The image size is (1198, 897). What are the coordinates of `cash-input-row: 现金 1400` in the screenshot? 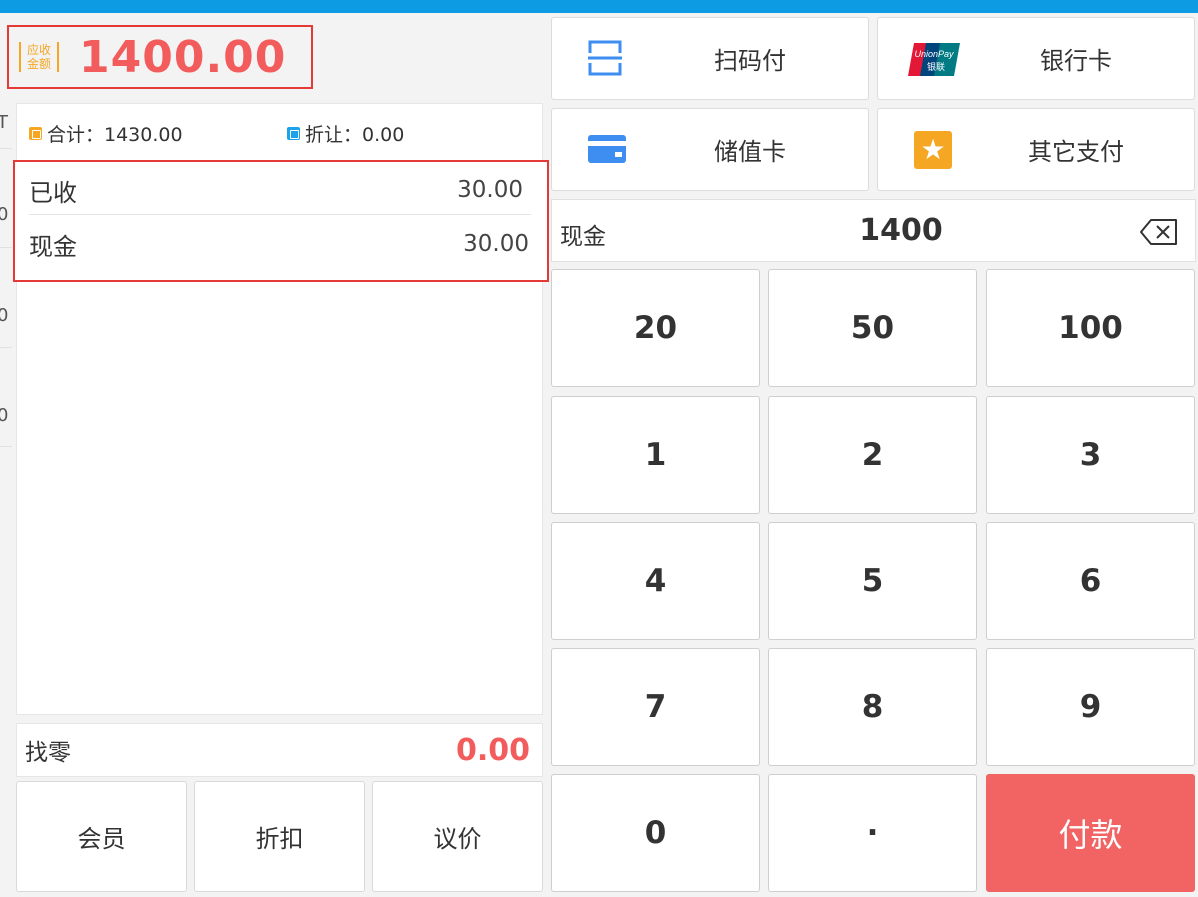 It's located at (873, 230).